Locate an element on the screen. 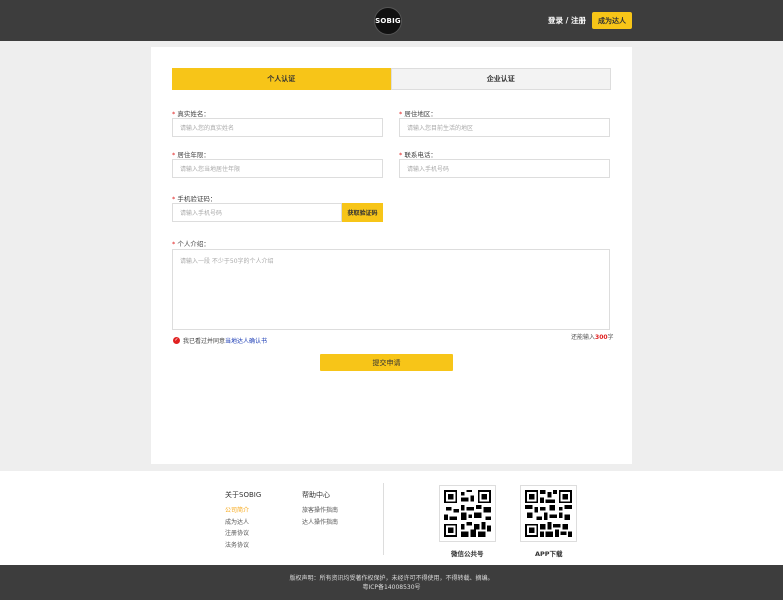  footer-about: 关于SOBIG 公司简介 成为达人 注册协议 法务协议 is located at coordinates (243, 520).